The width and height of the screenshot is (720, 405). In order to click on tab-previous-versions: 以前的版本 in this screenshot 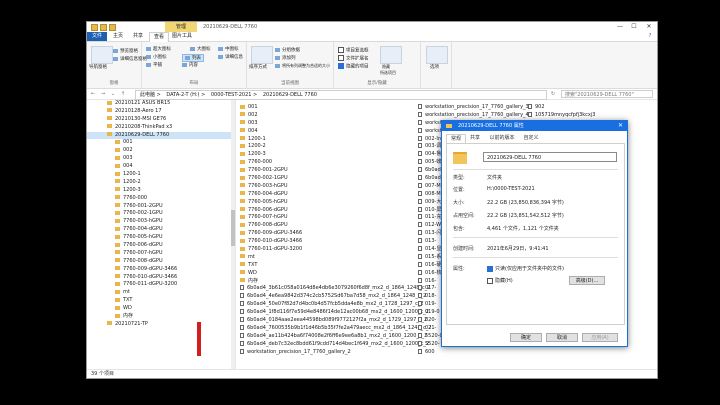, I will do `click(502, 138)`.